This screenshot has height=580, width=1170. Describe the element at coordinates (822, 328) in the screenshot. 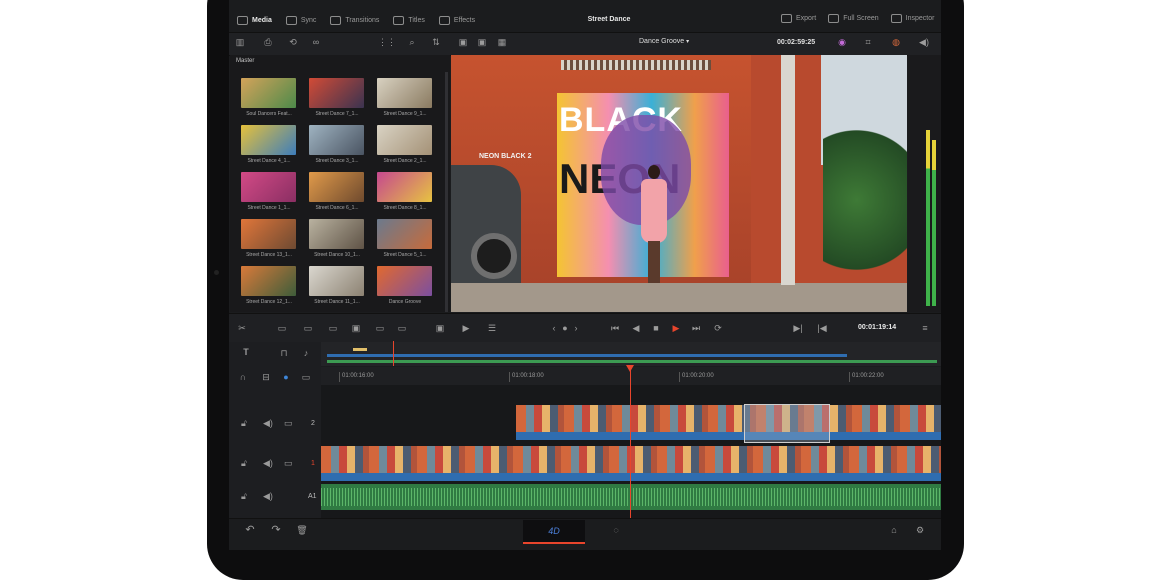

I see `next-clip-icon: |◀` at that location.